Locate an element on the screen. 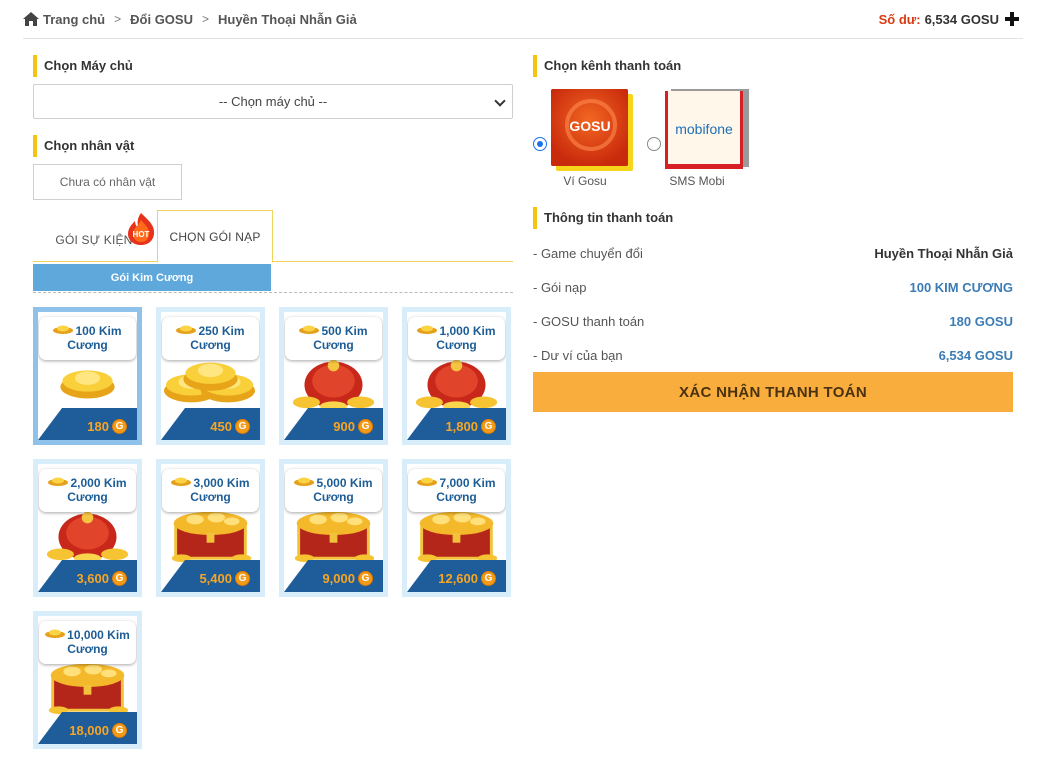 This screenshot has width=1063, height=769. info-row-gosu-pay: - GOSU thanh toán 180 GOSU is located at coordinates (773, 321).